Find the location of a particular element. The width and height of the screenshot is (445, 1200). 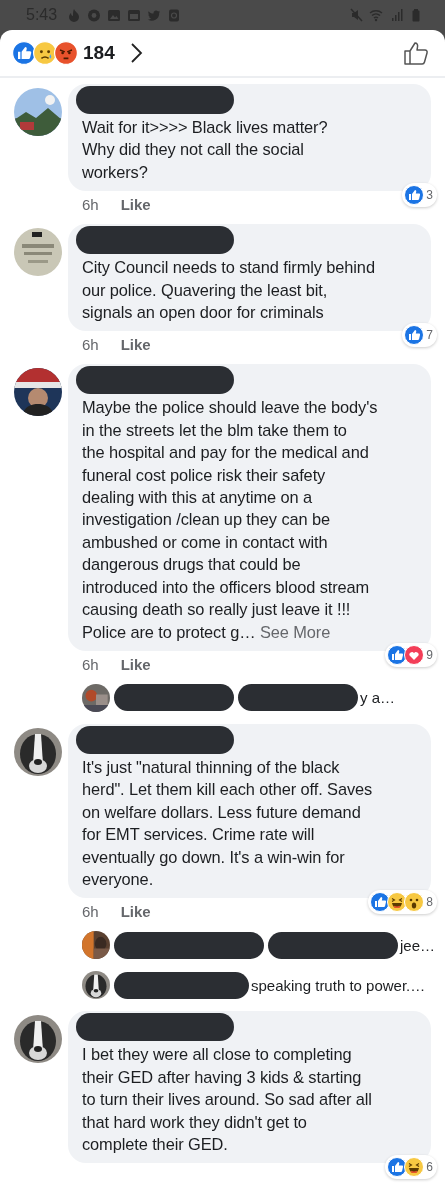

signal-icon is located at coordinates (396, 15).